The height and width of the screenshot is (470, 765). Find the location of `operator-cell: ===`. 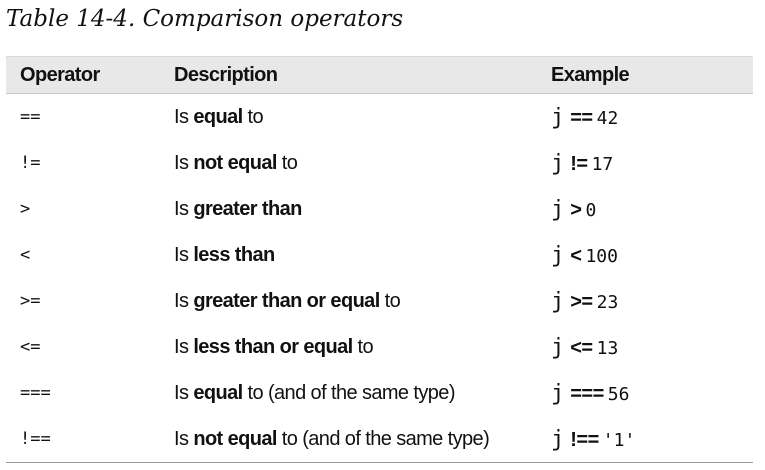

operator-cell: === is located at coordinates (35, 393).